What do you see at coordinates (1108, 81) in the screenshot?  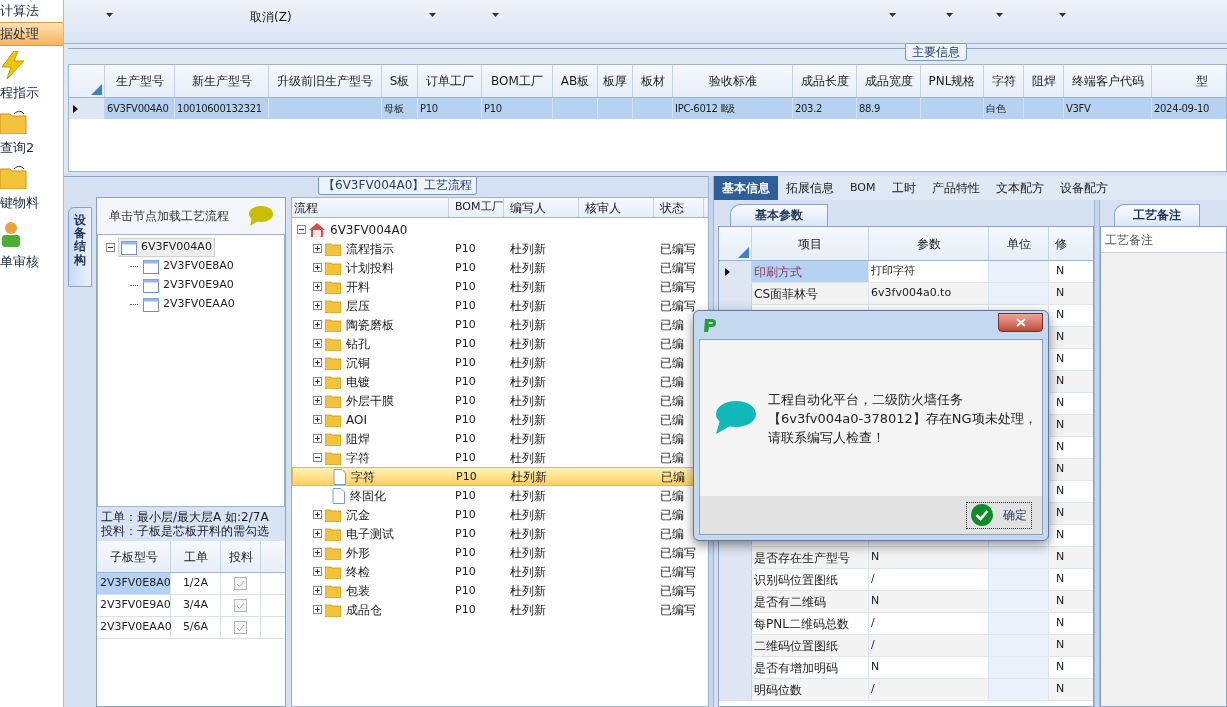 I see `column-header: 终端客户代码` at bounding box center [1108, 81].